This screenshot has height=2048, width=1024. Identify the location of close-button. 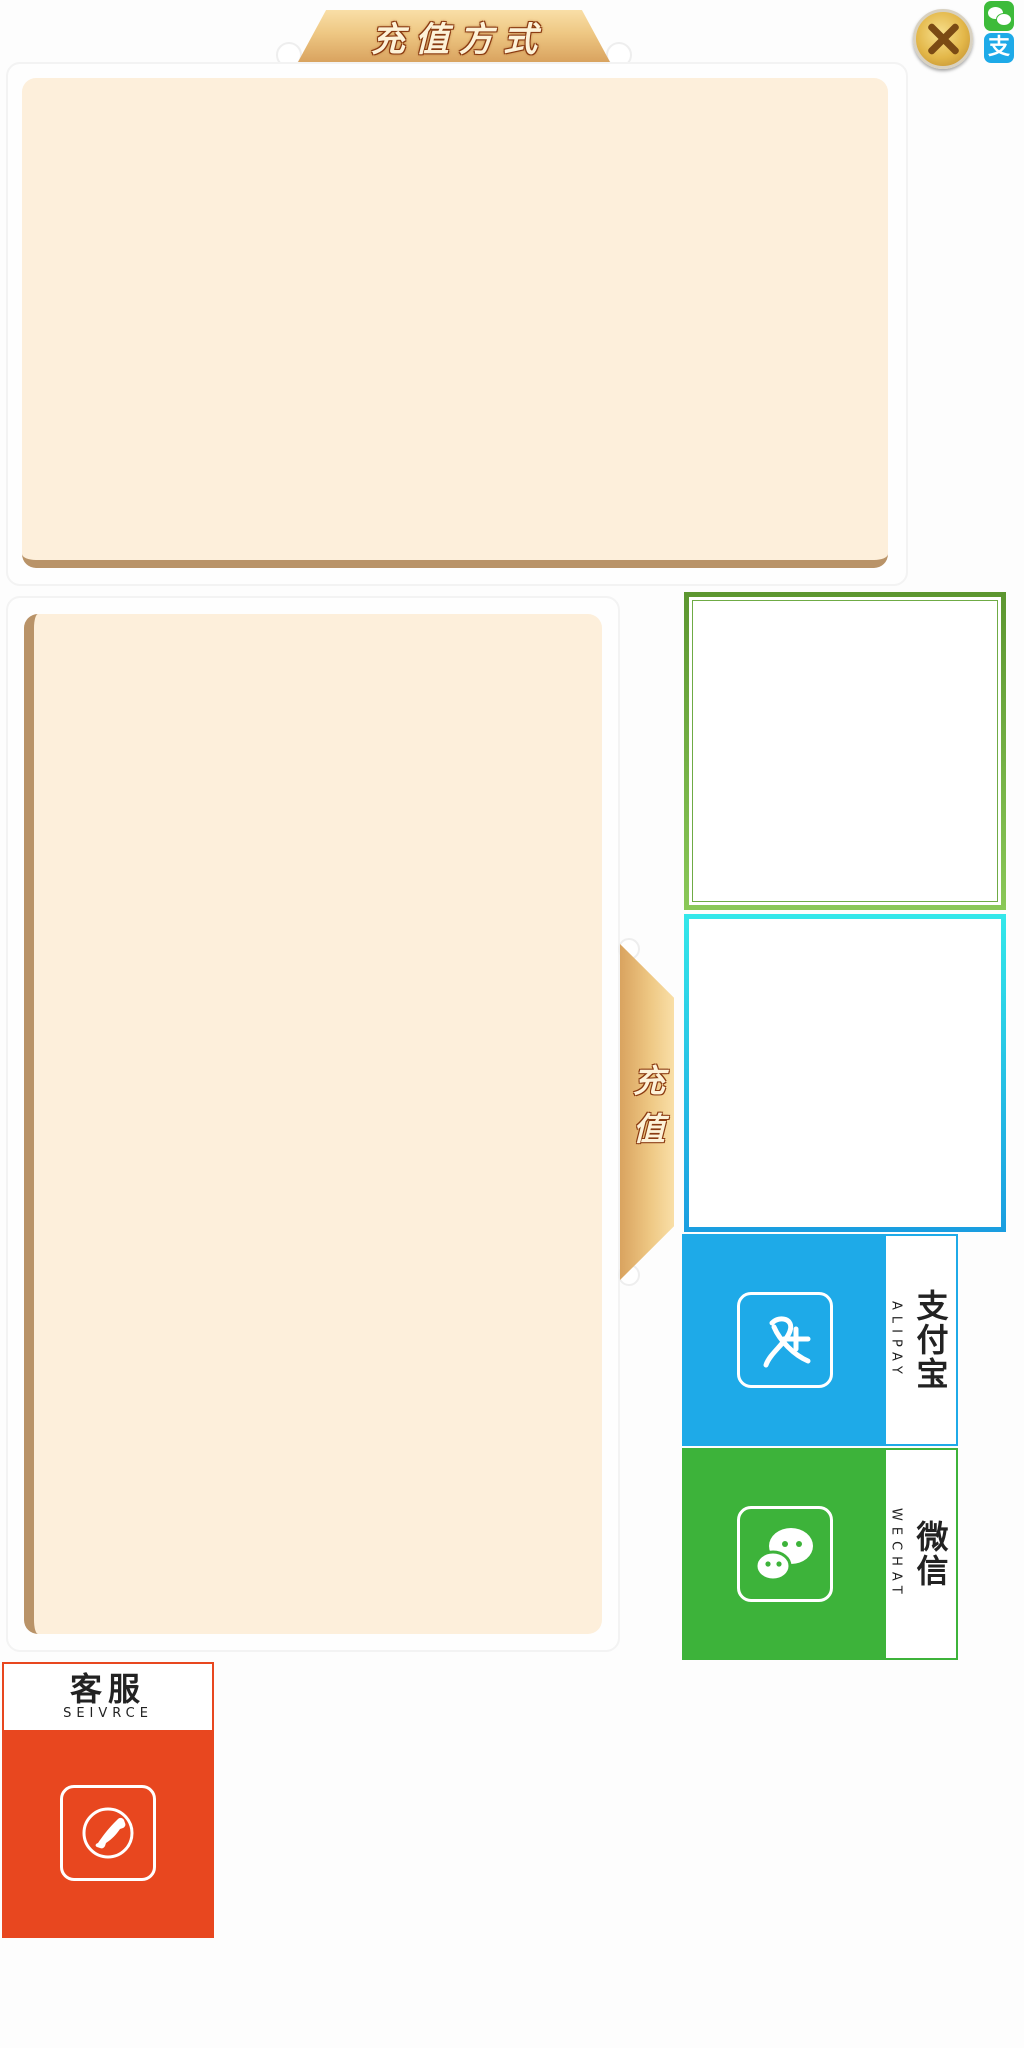
(943, 39).